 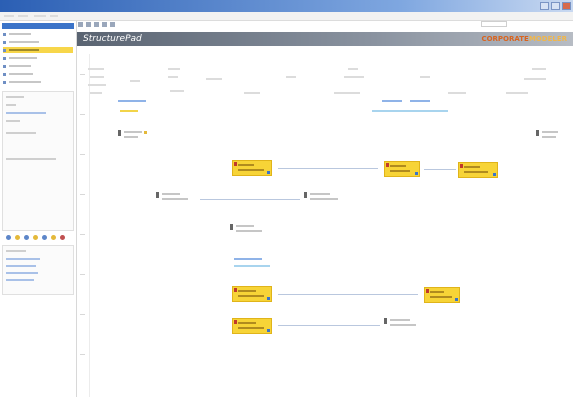 What do you see at coordinates (505, 39) in the screenshot?
I see `logo-text: CORPORATE` at bounding box center [505, 39].